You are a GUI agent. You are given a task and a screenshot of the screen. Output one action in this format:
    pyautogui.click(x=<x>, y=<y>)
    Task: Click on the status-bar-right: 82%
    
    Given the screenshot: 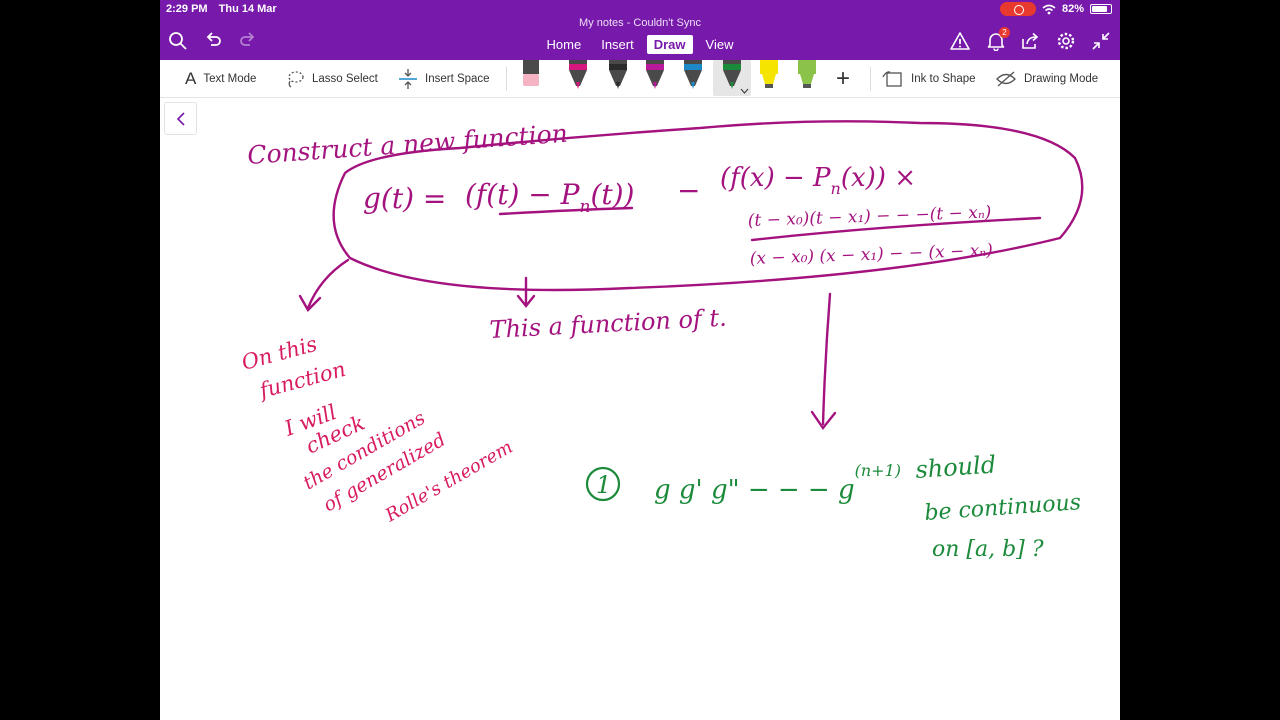 What is the action you would take?
    pyautogui.click(x=1055, y=9)
    